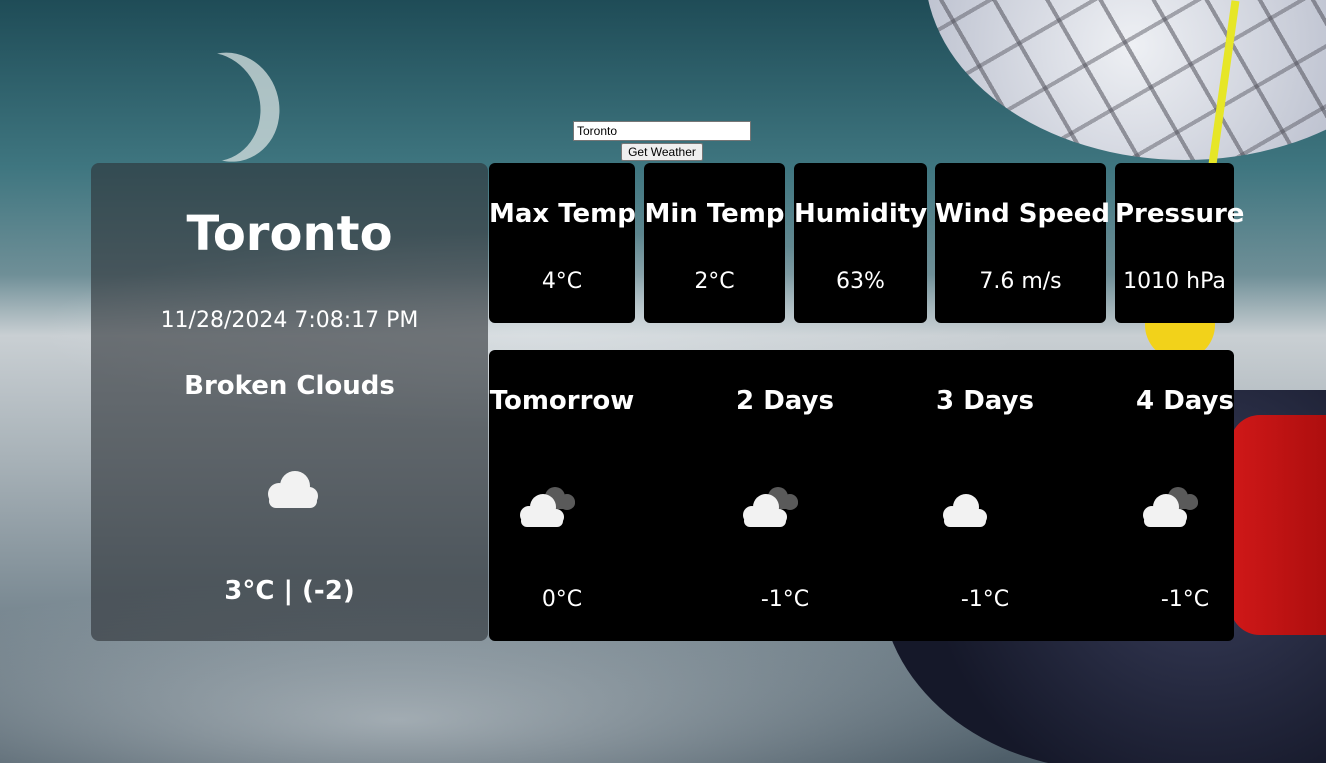 The width and height of the screenshot is (1326, 763). What do you see at coordinates (861, 214) in the screenshot?
I see `stat-label: Humidity` at bounding box center [861, 214].